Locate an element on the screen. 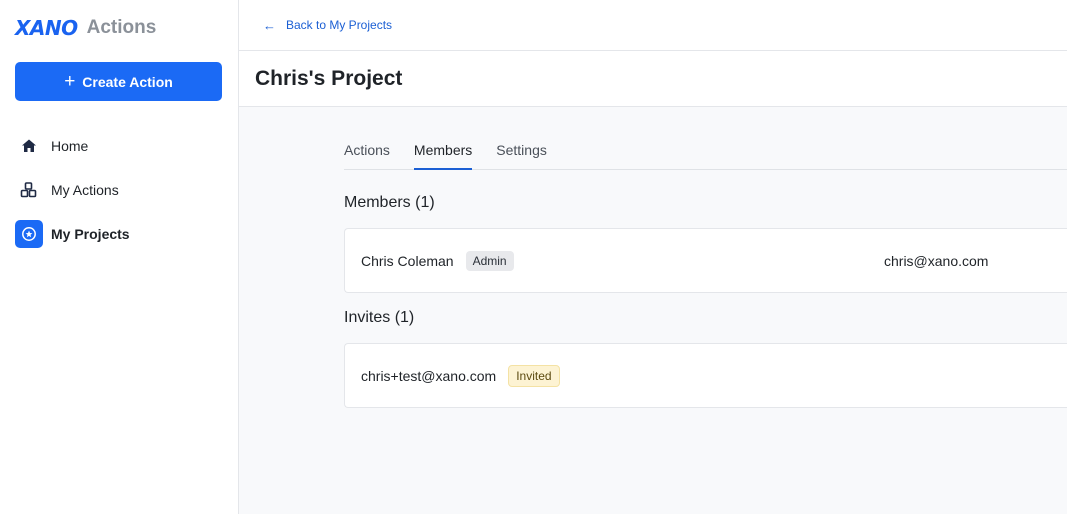 This screenshot has height=514, width=1067. sidebar-item-my-projects: My Projects is located at coordinates (118, 234).